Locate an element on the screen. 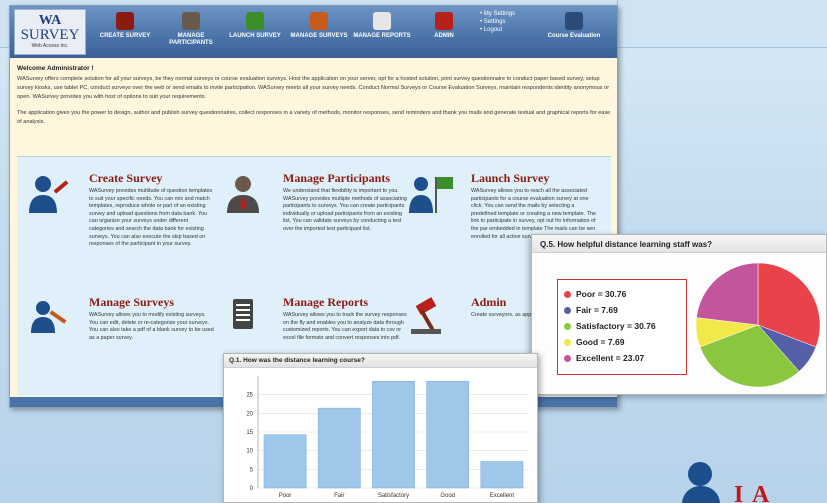 The width and height of the screenshot is (827, 503). y-tick-label: 20 is located at coordinates (249, 414).